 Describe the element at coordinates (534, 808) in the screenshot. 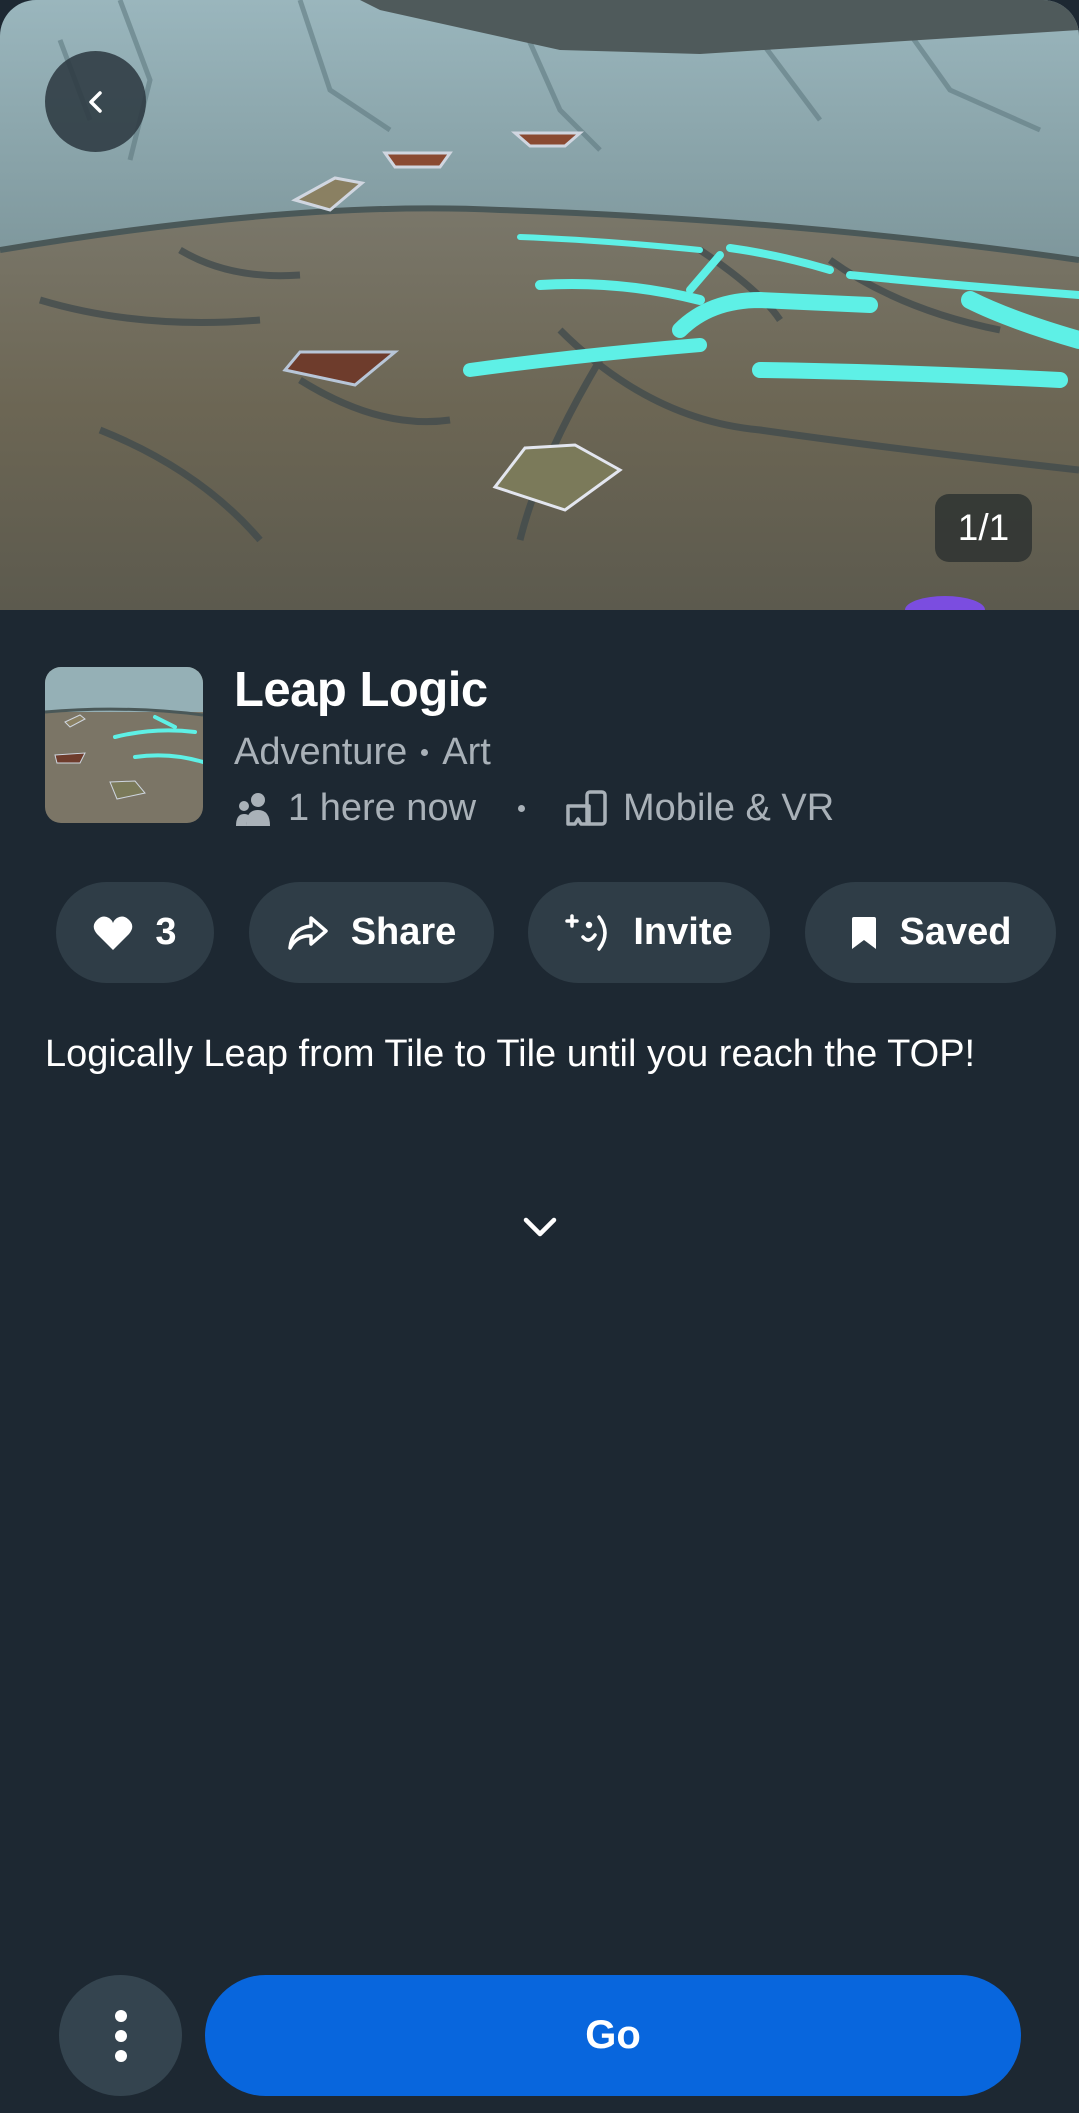

I see `world-meta: 1 here now Mobile & VR` at that location.